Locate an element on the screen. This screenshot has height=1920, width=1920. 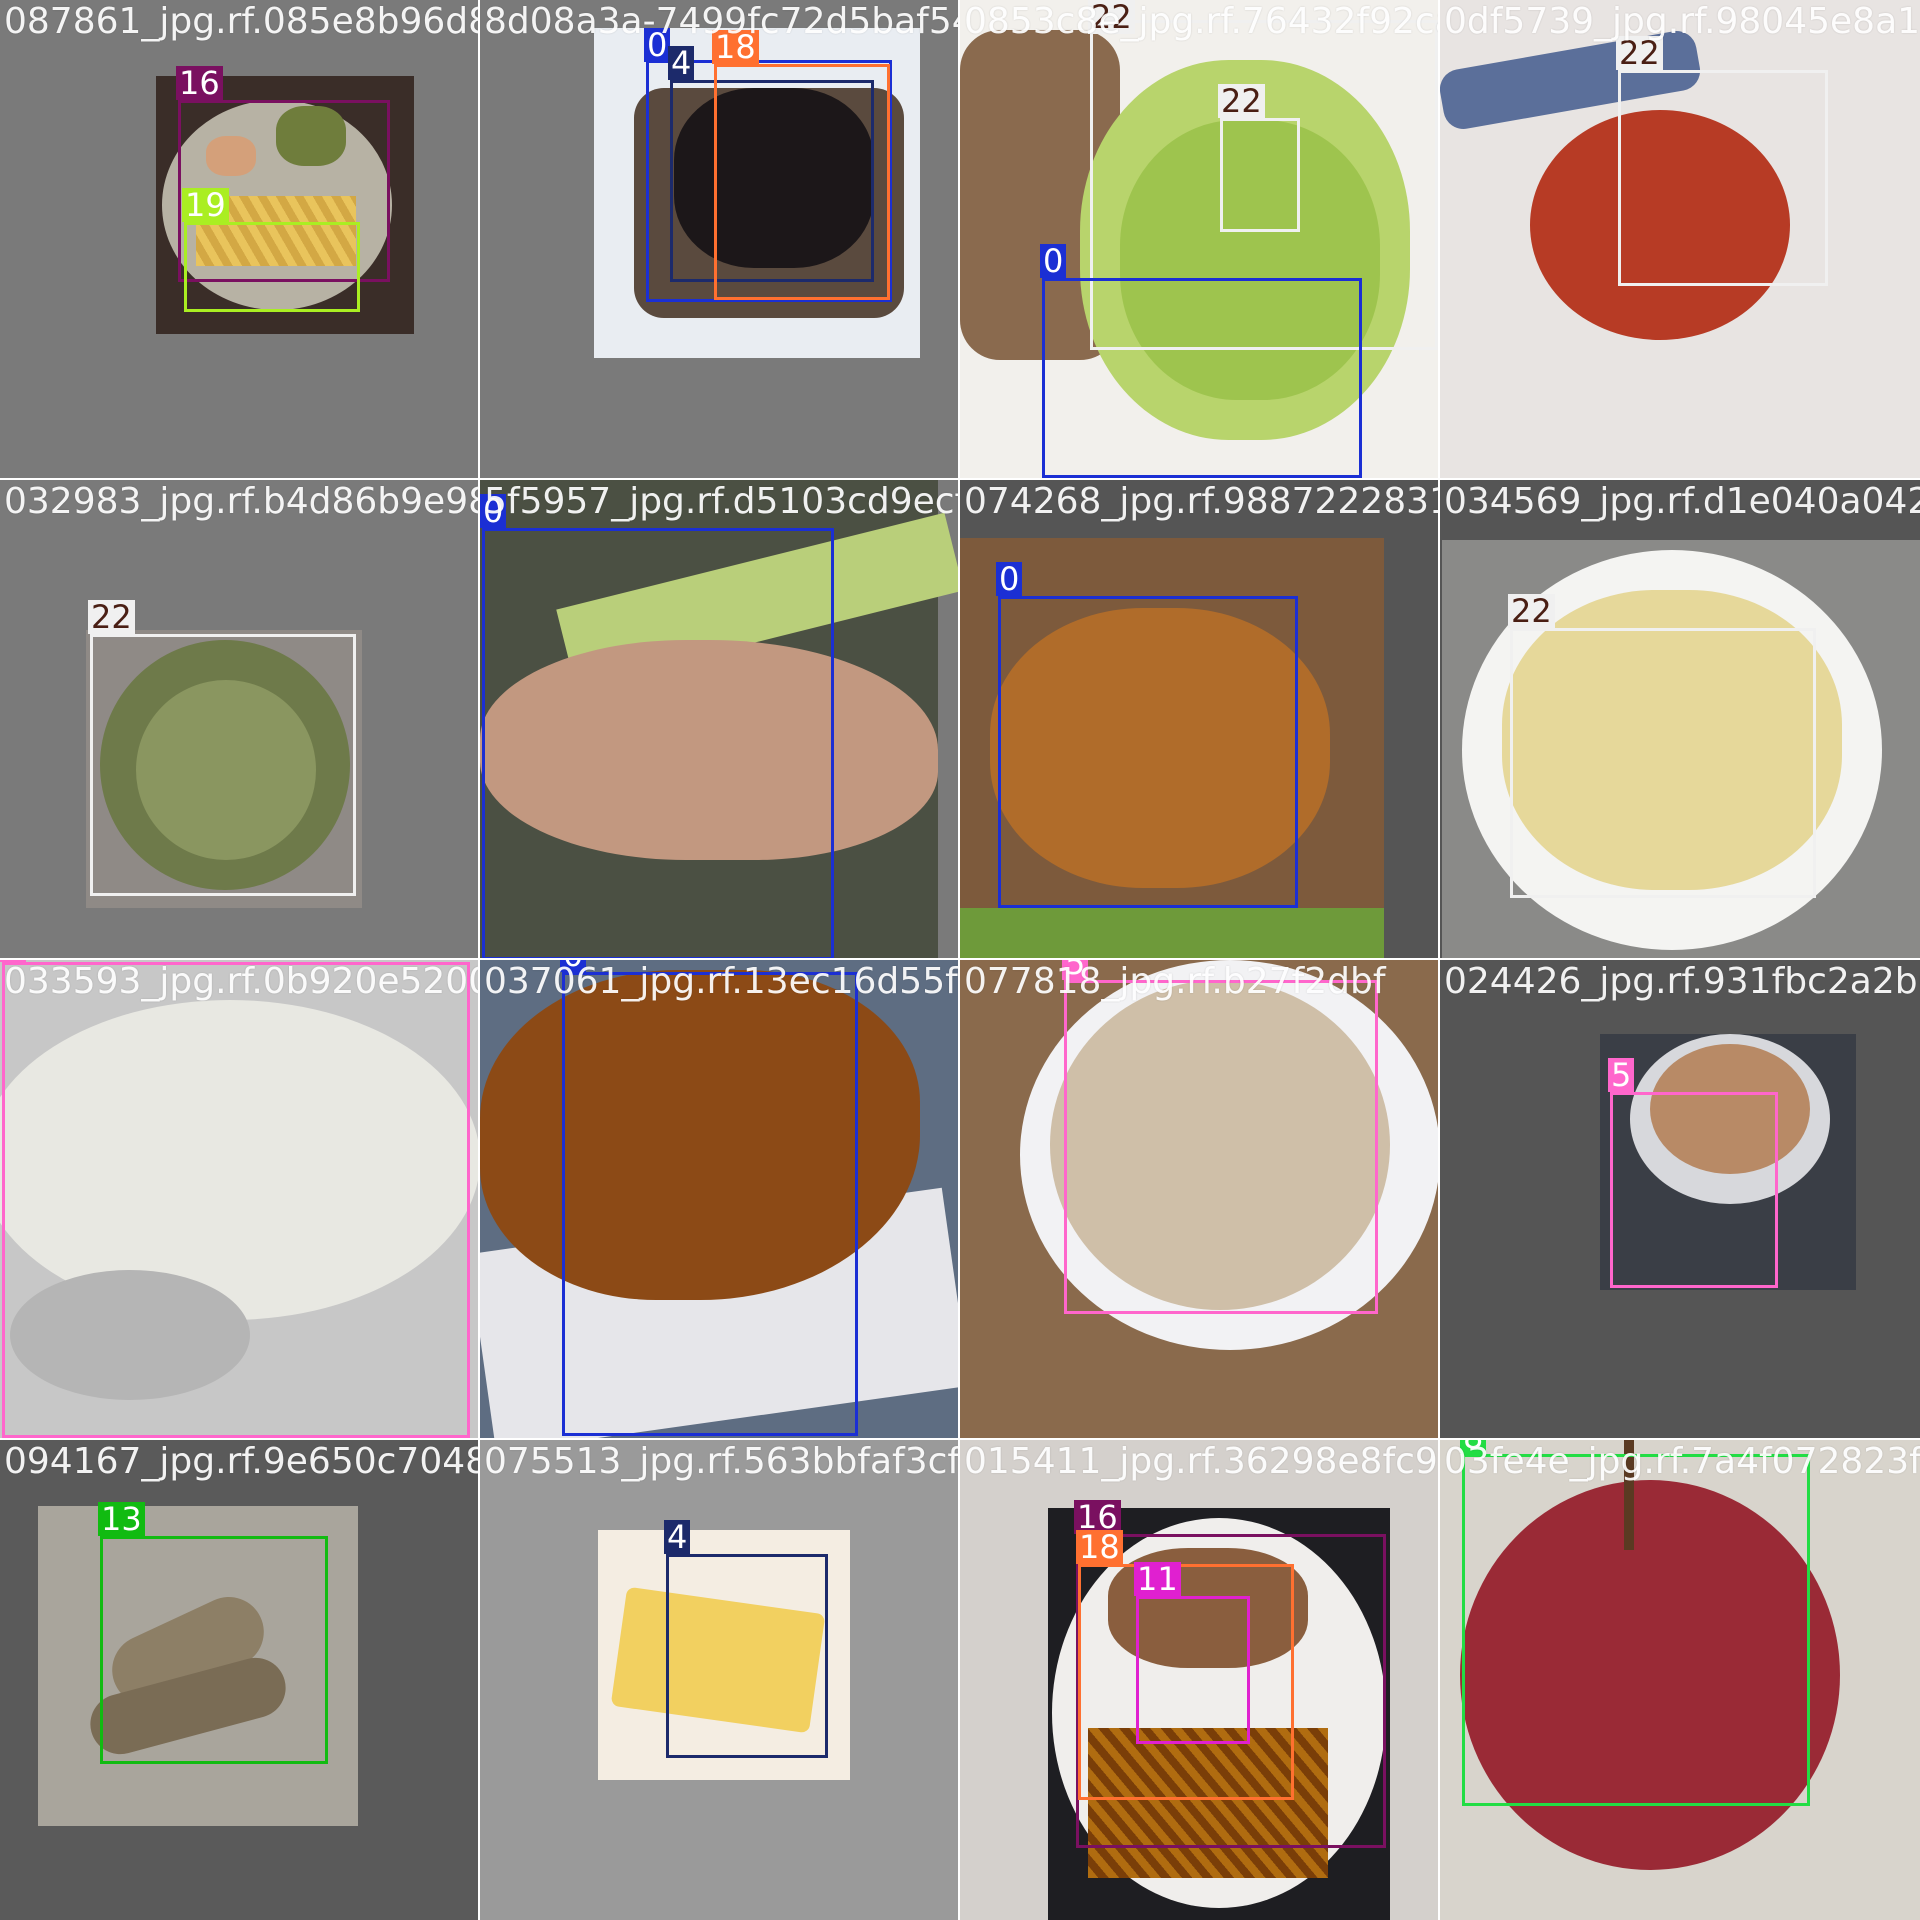
tile-13: 13 094167_jpg.rf.9e650c70480e is located at coordinates (239, 1680).